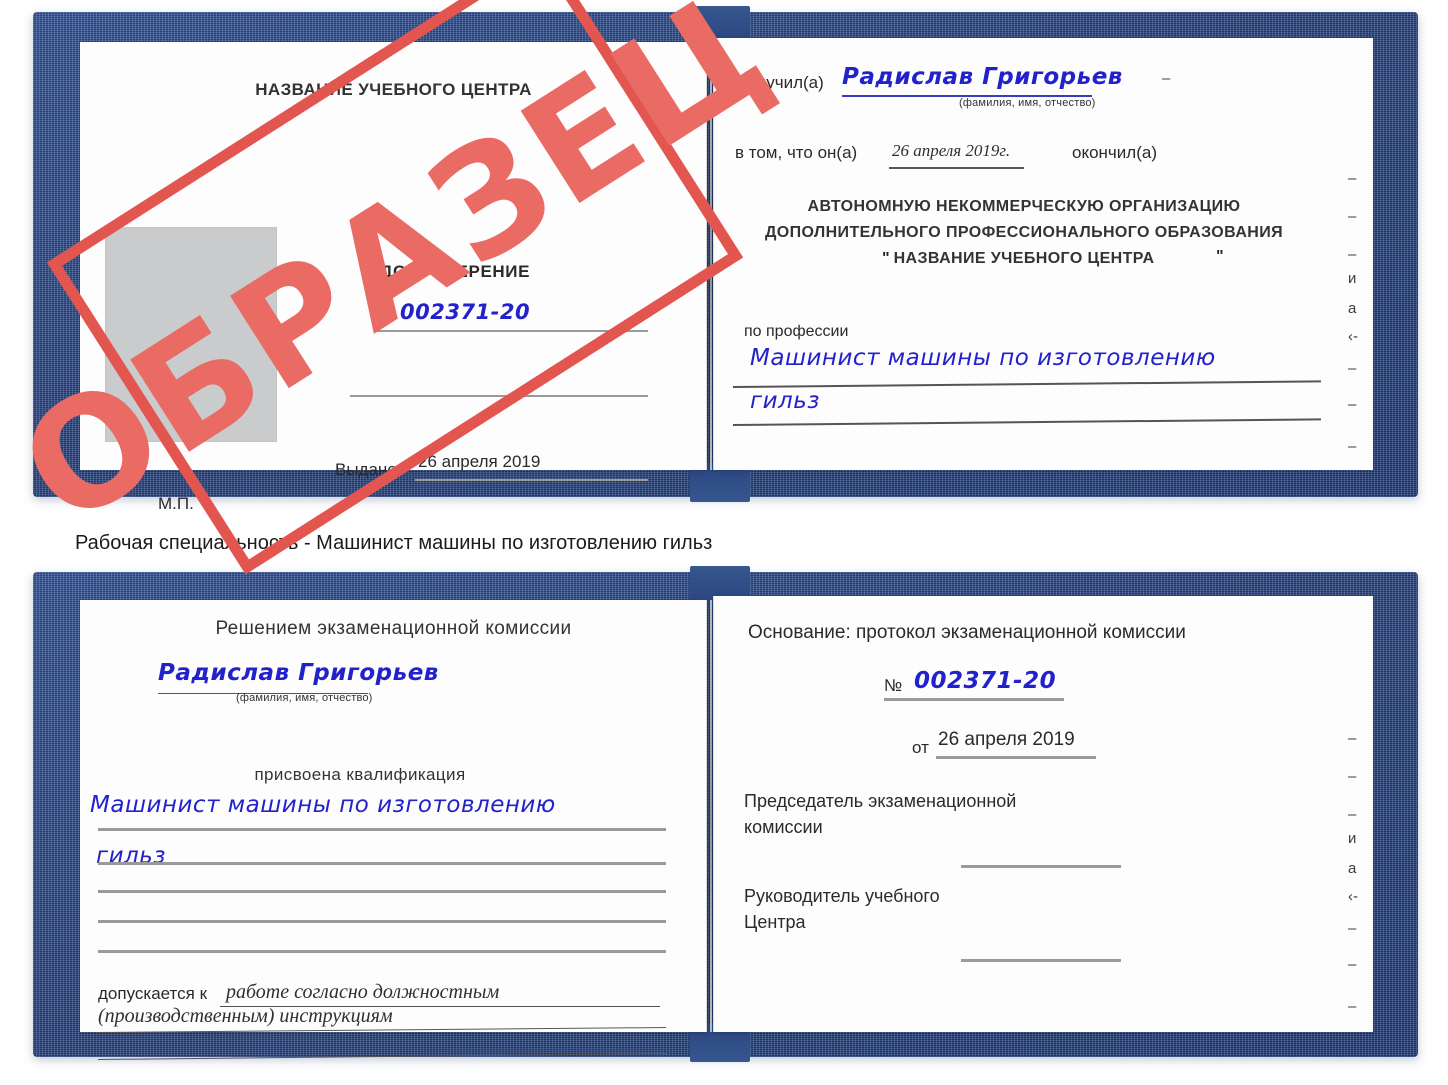  Describe the element at coordinates (893, 685) in the screenshot. I see `cert2-number-symbol: №` at that location.